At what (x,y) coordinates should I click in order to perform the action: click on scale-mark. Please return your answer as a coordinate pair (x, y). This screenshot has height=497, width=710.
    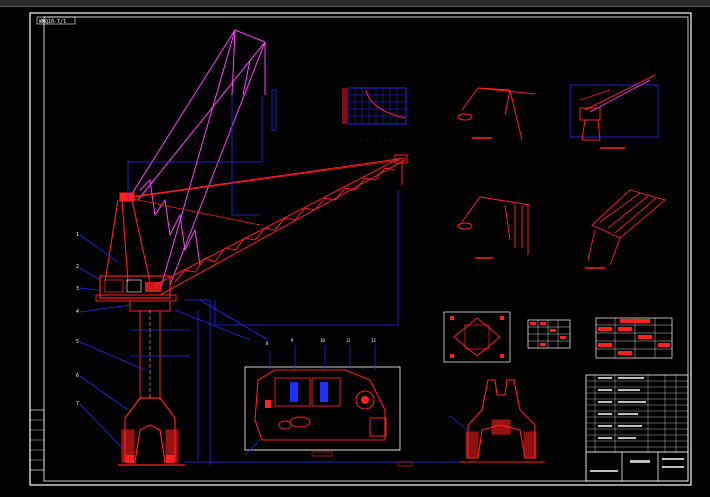
    Looking at the image, I should click on (405, 464).